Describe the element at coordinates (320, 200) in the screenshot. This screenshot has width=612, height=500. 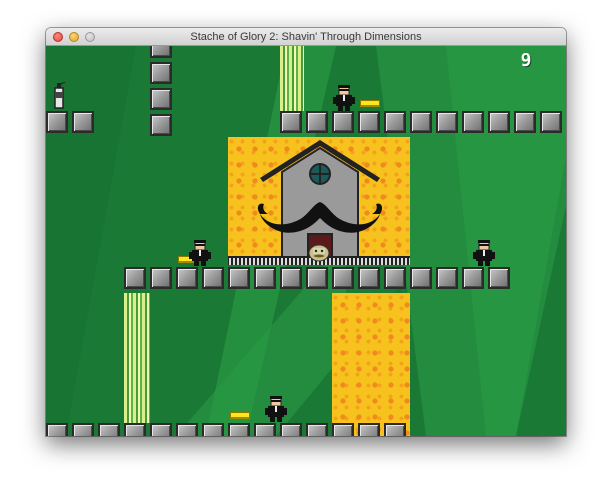
I see `house-icon` at that location.